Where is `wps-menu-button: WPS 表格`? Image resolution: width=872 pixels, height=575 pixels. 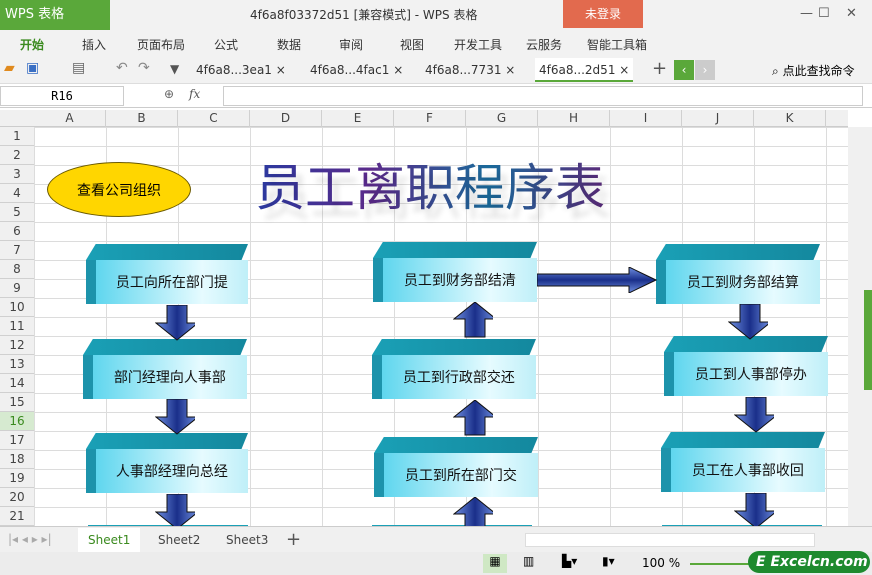
wps-menu-button: WPS 表格 is located at coordinates (55, 15).